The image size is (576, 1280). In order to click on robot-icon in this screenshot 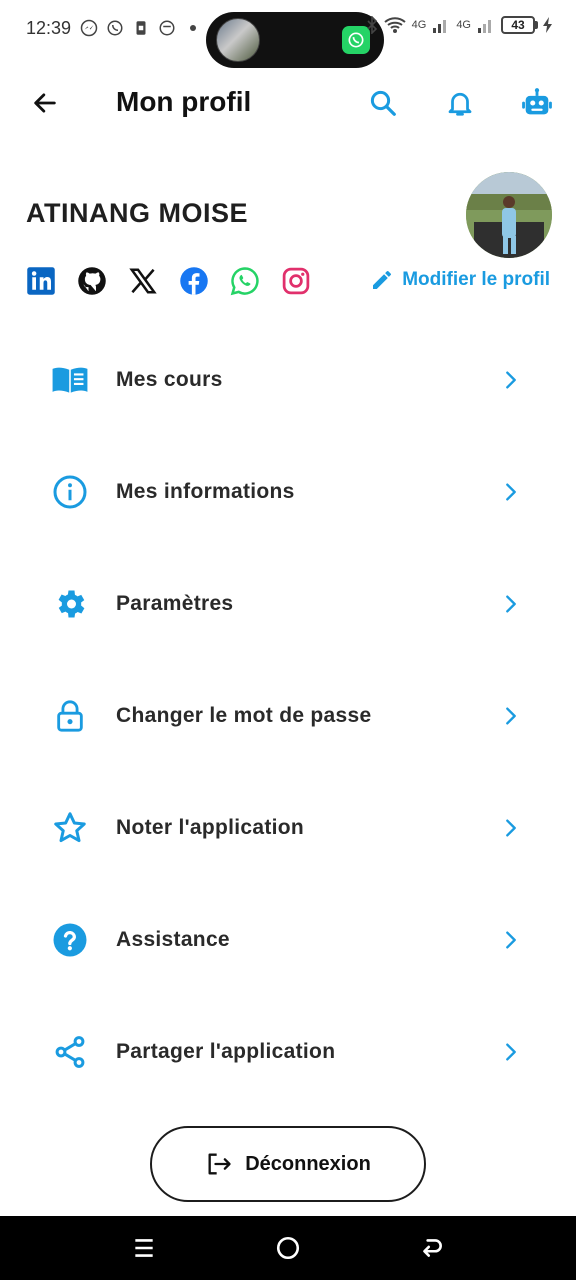, I will do `click(537, 101)`.